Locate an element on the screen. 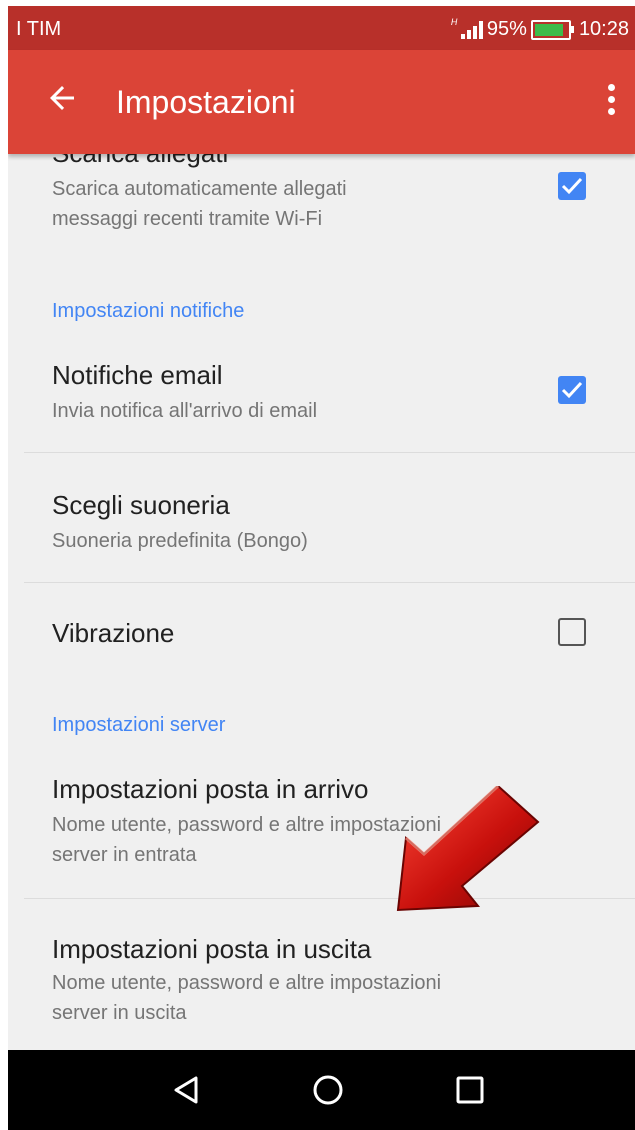 The image size is (635, 1130). ringtone-title: Scegli suoneria is located at coordinates (141, 505).